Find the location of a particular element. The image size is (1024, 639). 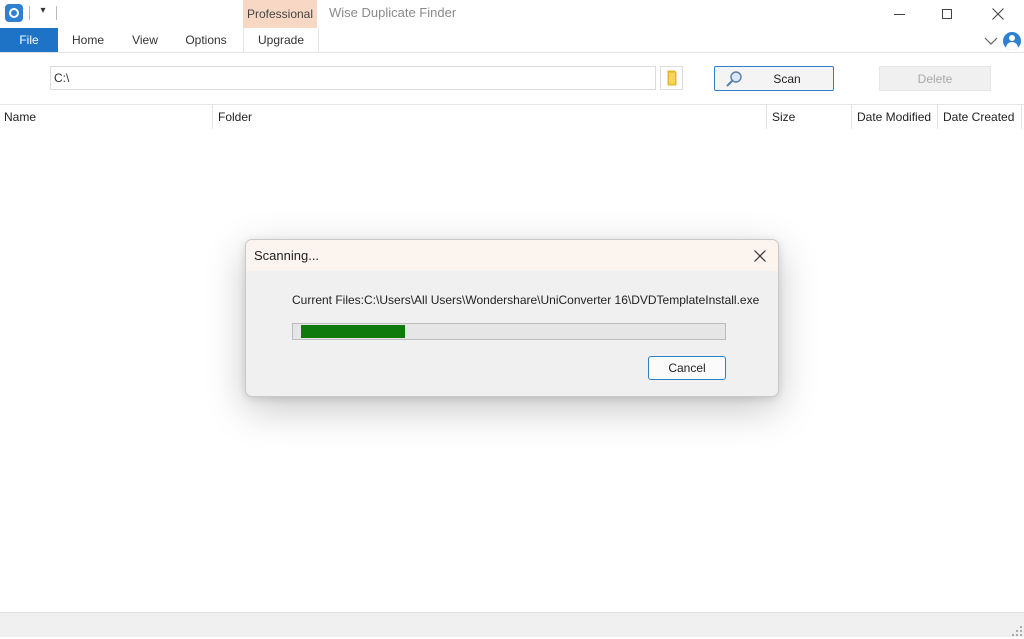

close-window-button is located at coordinates (998, 14).